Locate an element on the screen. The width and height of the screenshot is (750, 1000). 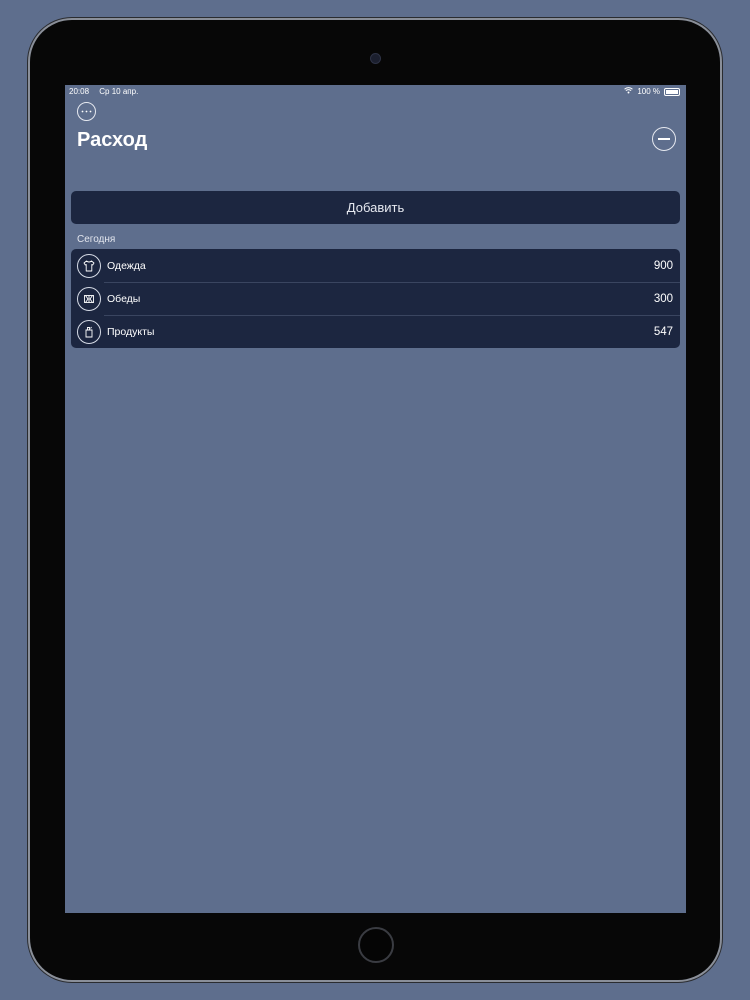
remove-button is located at coordinates (664, 139).